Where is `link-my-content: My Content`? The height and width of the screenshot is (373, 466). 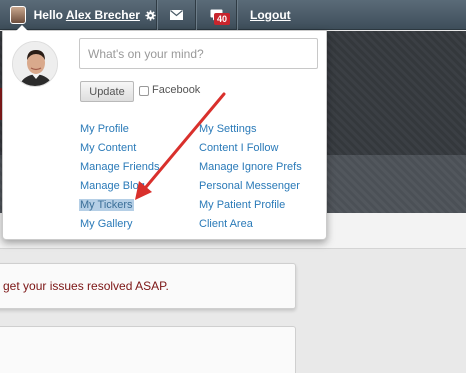 link-my-content: My Content is located at coordinates (108, 148).